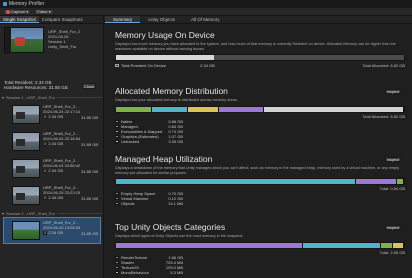  Describe the element at coordinates (165, 35) in the screenshot. I see `section-title: Memory Usage On Device` at that location.